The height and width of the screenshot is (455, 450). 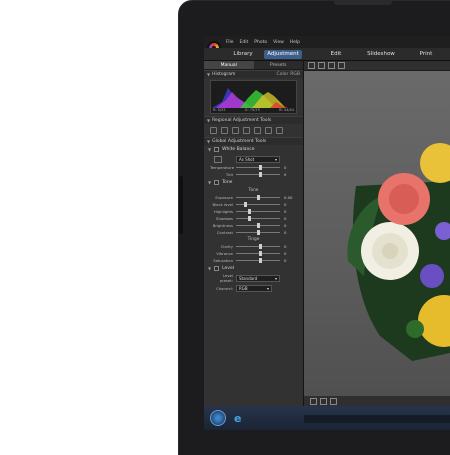 What do you see at coordinates (229, 174) in the screenshot?
I see `slider-label: Tint` at bounding box center [229, 174].